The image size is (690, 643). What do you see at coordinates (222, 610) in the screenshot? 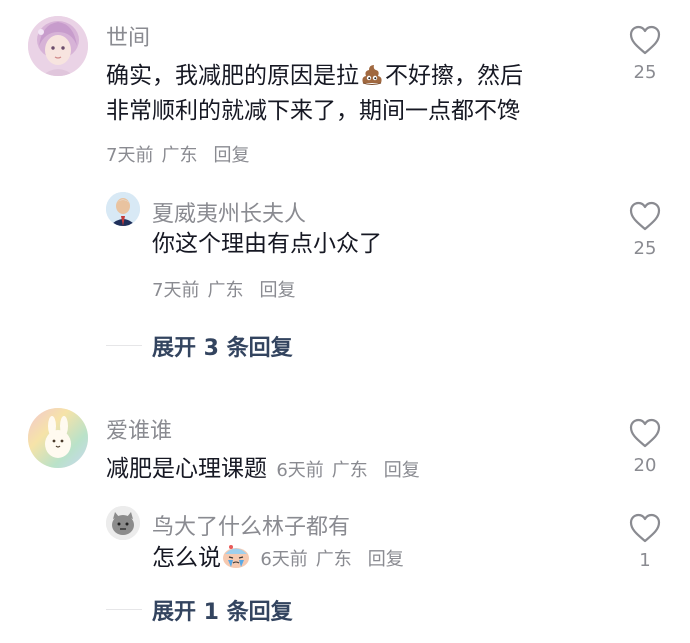
I see `expand-replies-button: 展开 1 条回复` at bounding box center [222, 610].